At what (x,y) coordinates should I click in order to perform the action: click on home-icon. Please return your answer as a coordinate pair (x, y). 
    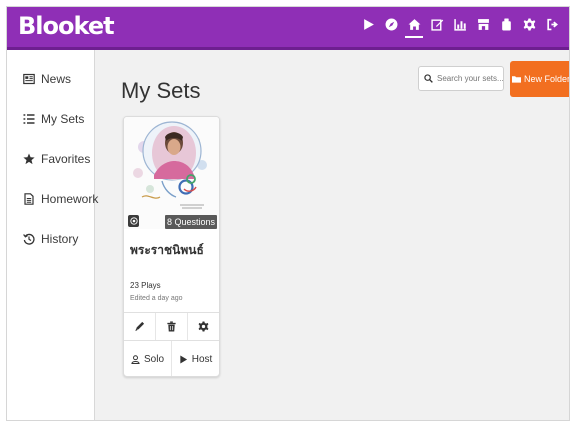
    Looking at the image, I should click on (414, 28).